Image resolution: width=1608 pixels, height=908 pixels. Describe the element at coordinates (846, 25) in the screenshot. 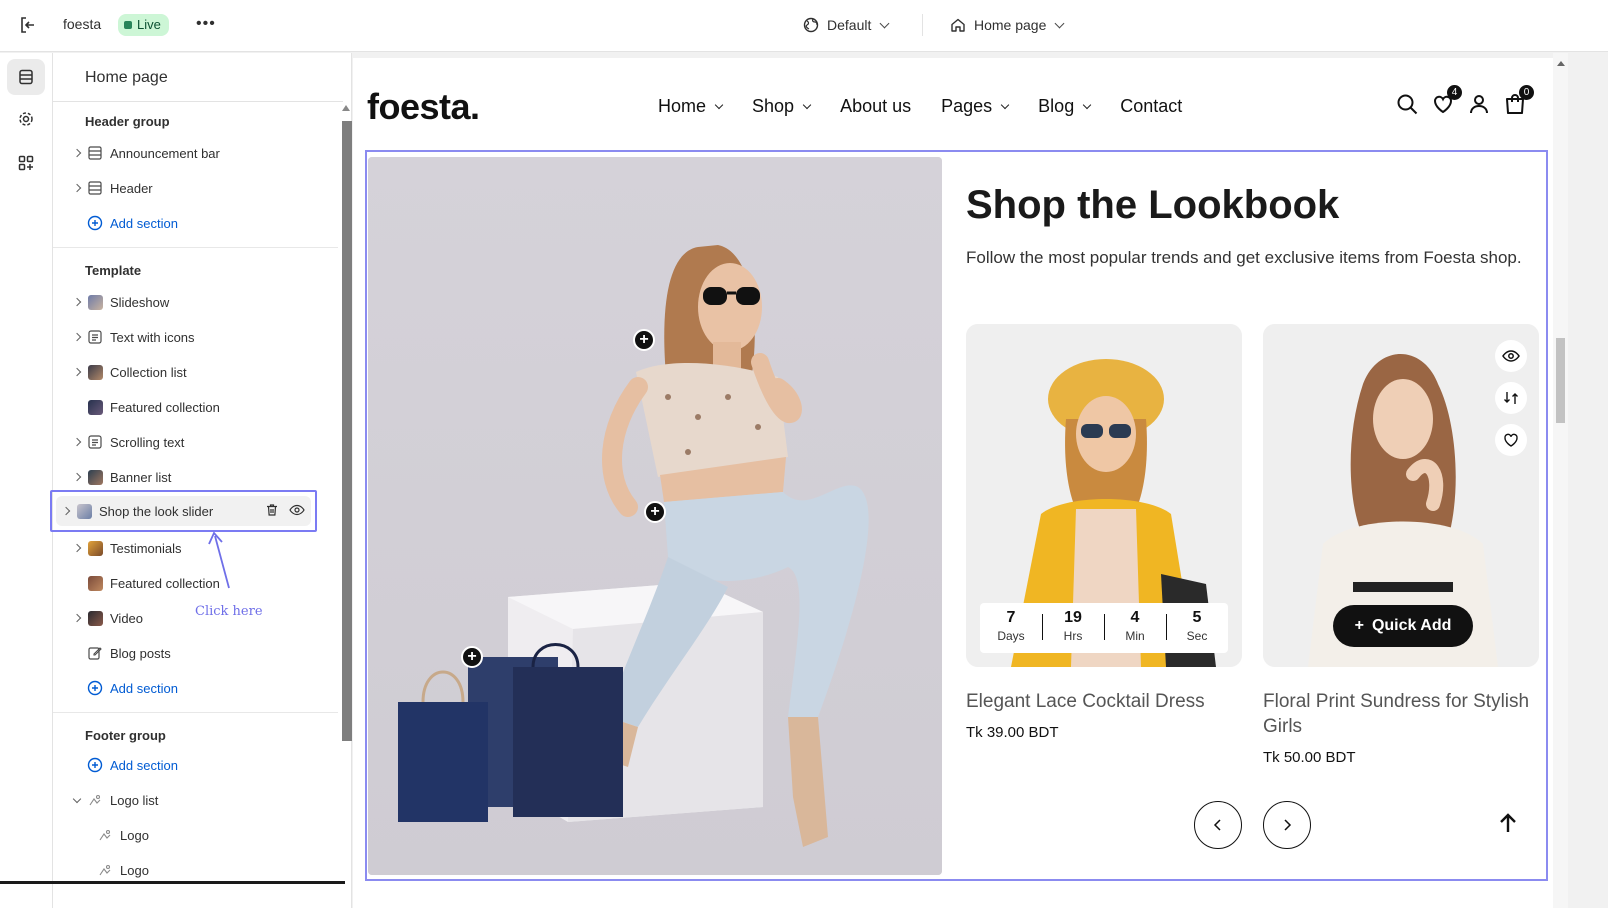

I see `theme-style-select: Default` at that location.